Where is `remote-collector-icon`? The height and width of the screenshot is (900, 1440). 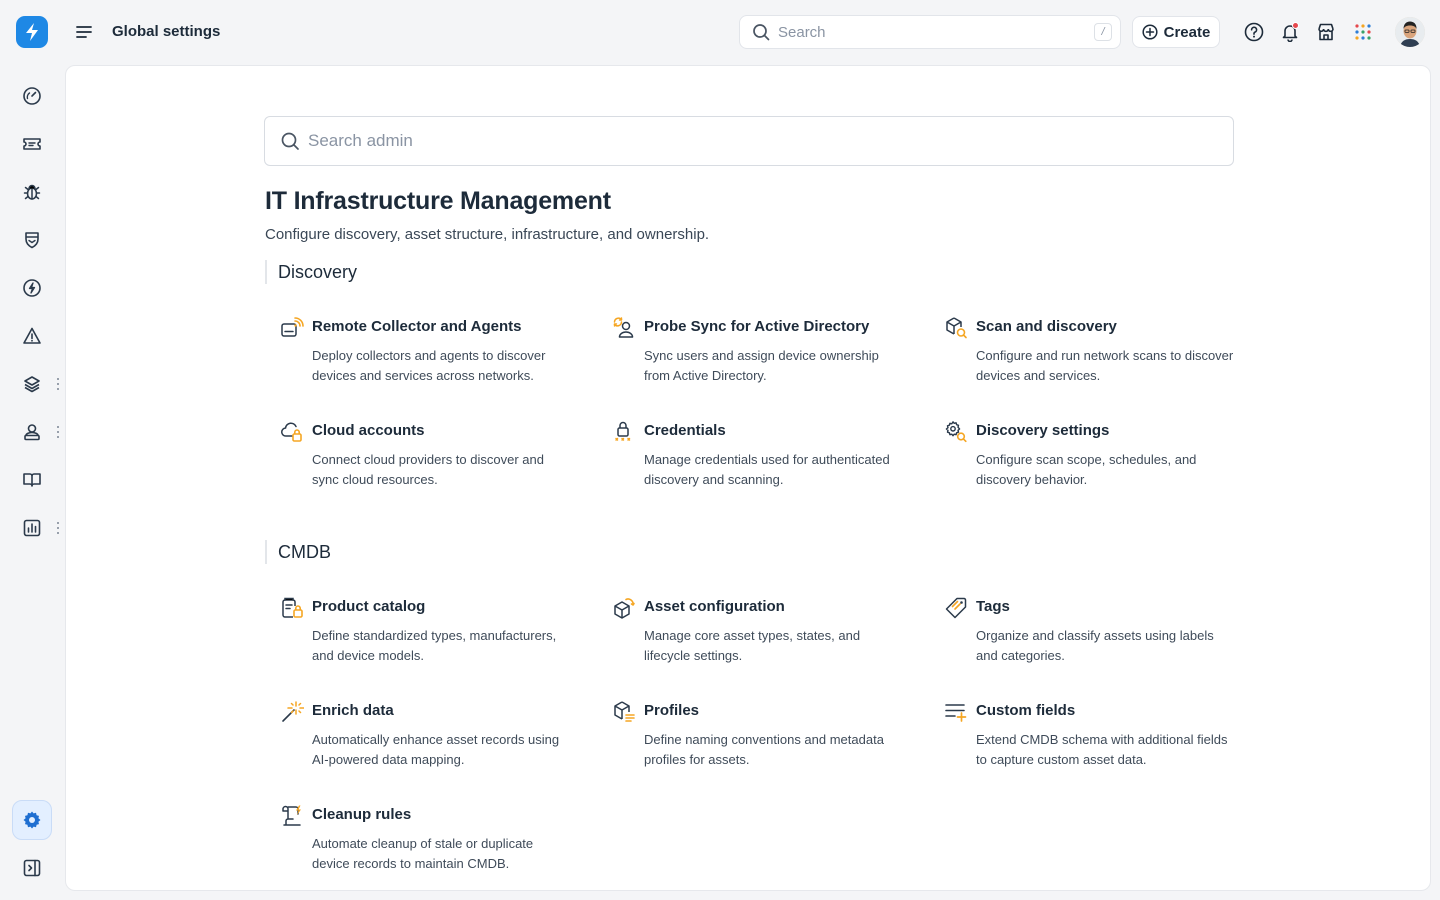 remote-collector-icon is located at coordinates (292, 327).